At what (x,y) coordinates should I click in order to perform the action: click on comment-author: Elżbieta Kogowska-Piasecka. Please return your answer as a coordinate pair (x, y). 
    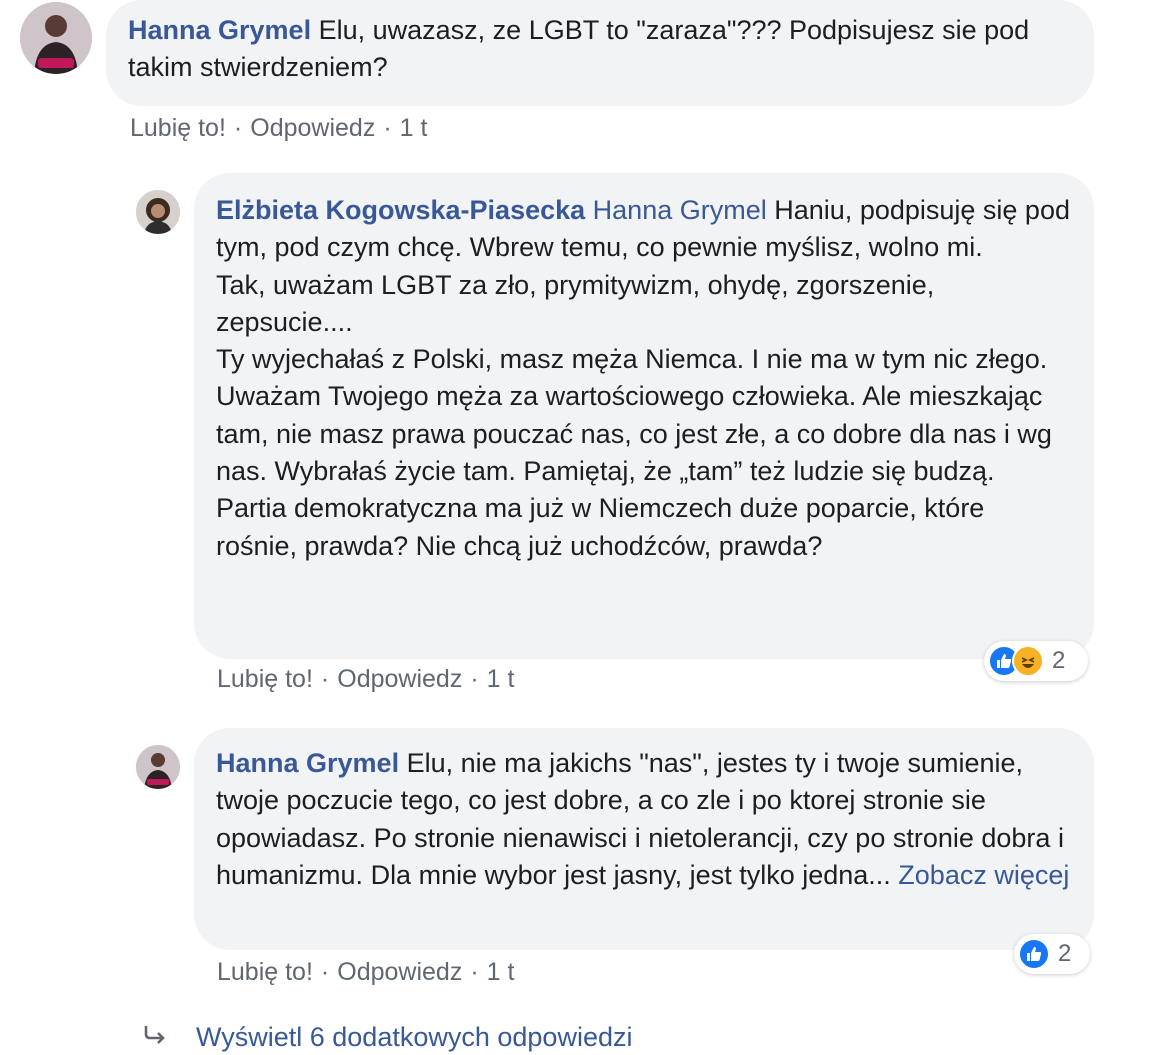
    Looking at the image, I should click on (400, 210).